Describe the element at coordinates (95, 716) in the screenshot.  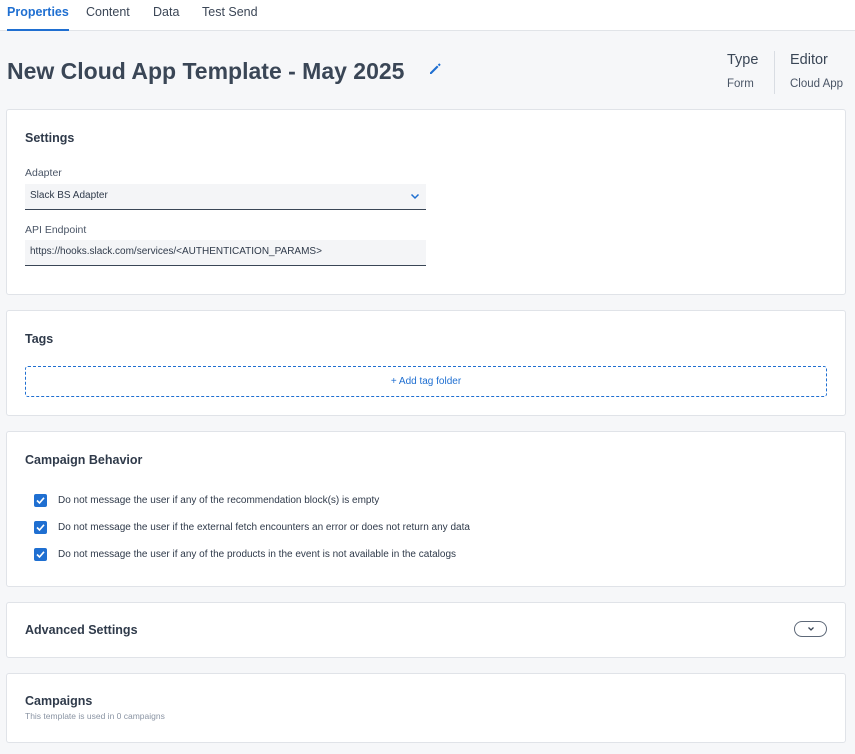
I see `campaigns-usage-text: This template is used in 0 campaigns` at that location.